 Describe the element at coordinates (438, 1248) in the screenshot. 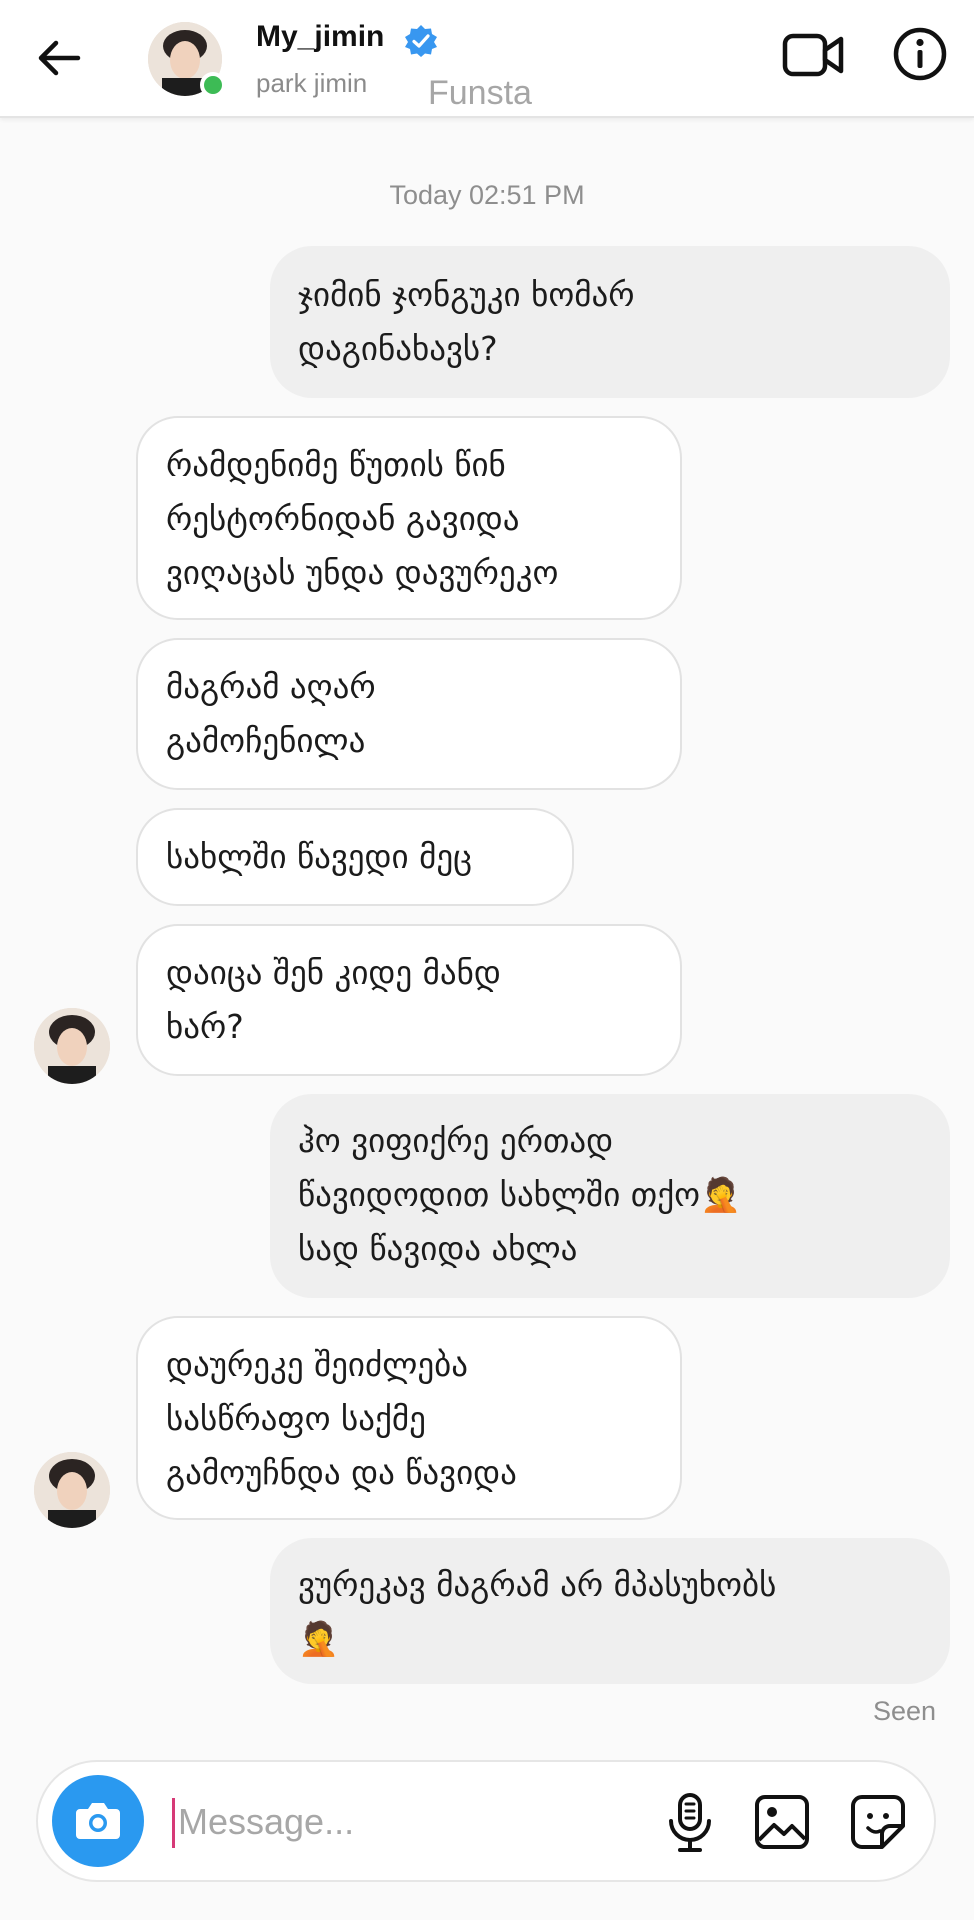

I see `message-line: სად წავიდა ახლა` at that location.